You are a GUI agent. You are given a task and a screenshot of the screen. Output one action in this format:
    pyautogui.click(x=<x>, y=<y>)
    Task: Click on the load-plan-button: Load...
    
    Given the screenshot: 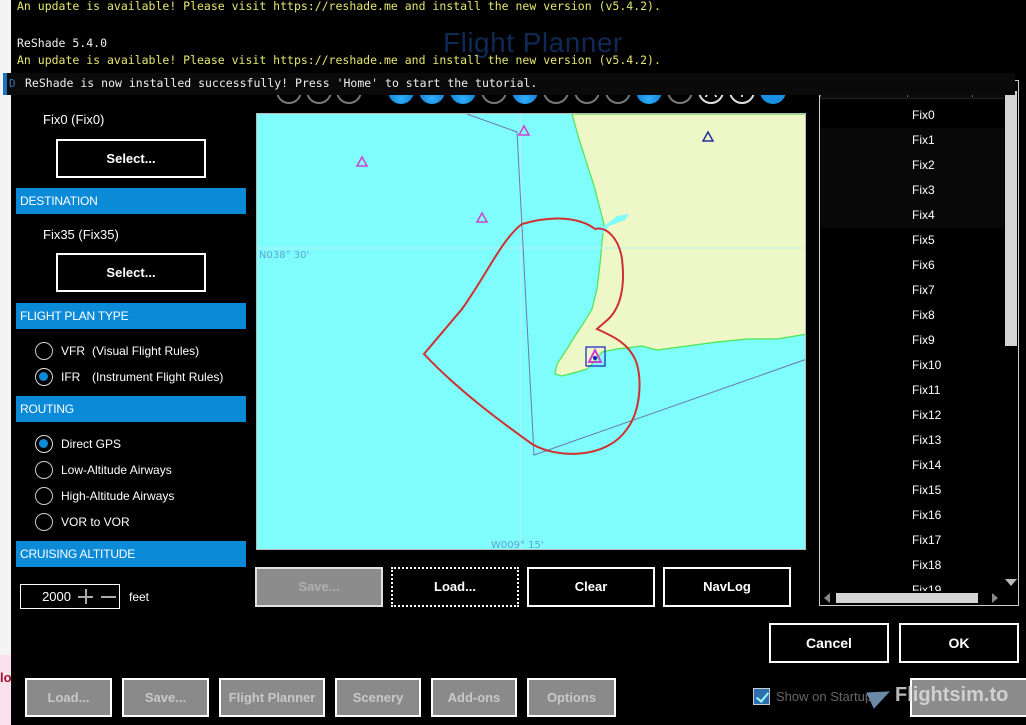 What is the action you would take?
    pyautogui.click(x=455, y=587)
    